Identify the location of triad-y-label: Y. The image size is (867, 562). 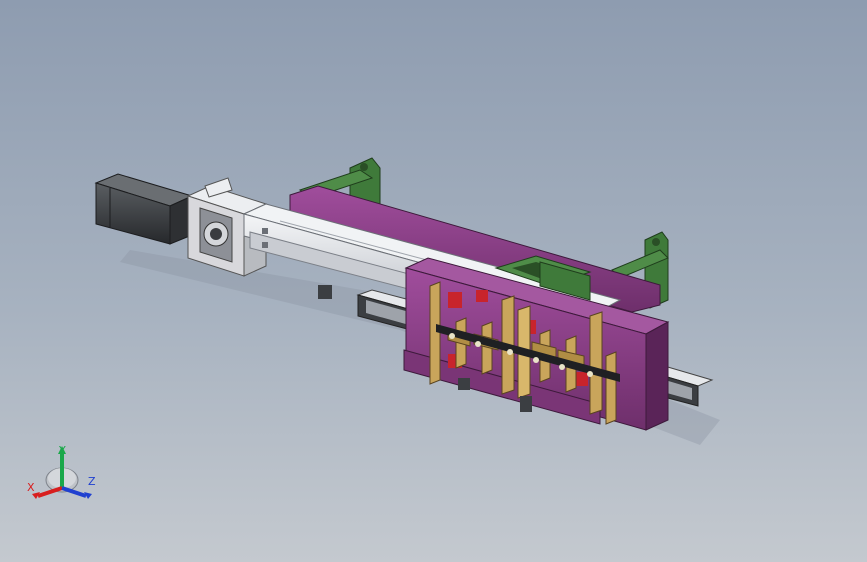
(62, 450).